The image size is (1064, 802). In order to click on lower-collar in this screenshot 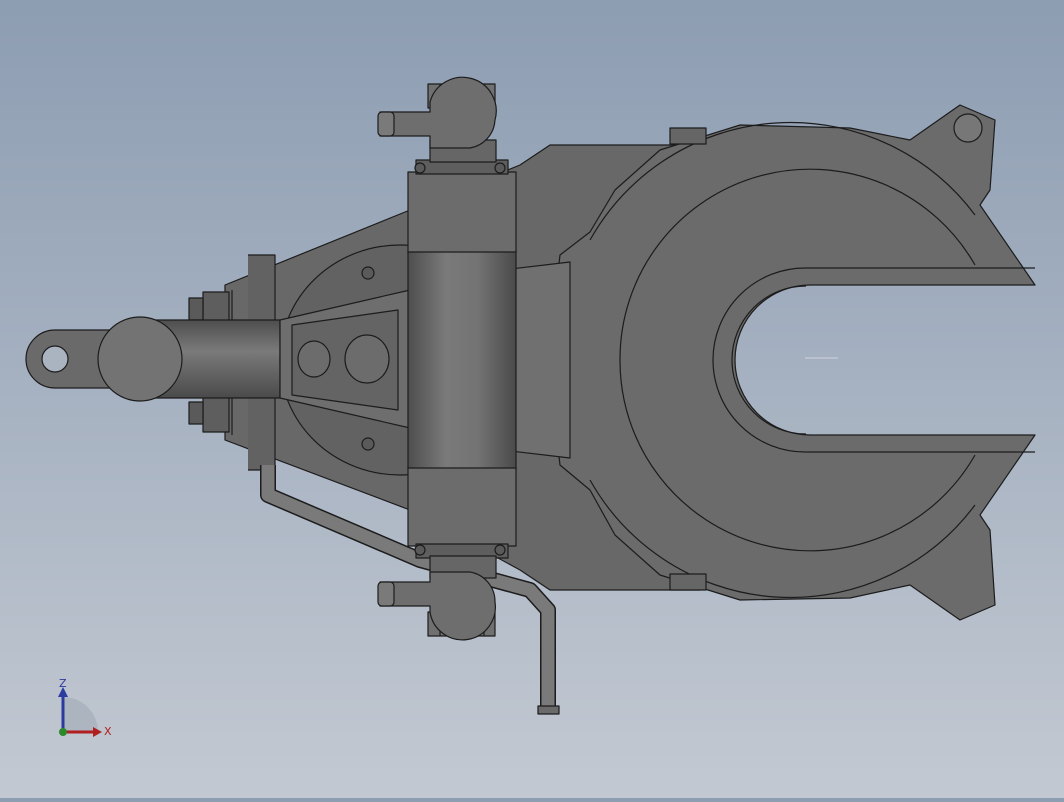, I will do `click(462, 507)`.